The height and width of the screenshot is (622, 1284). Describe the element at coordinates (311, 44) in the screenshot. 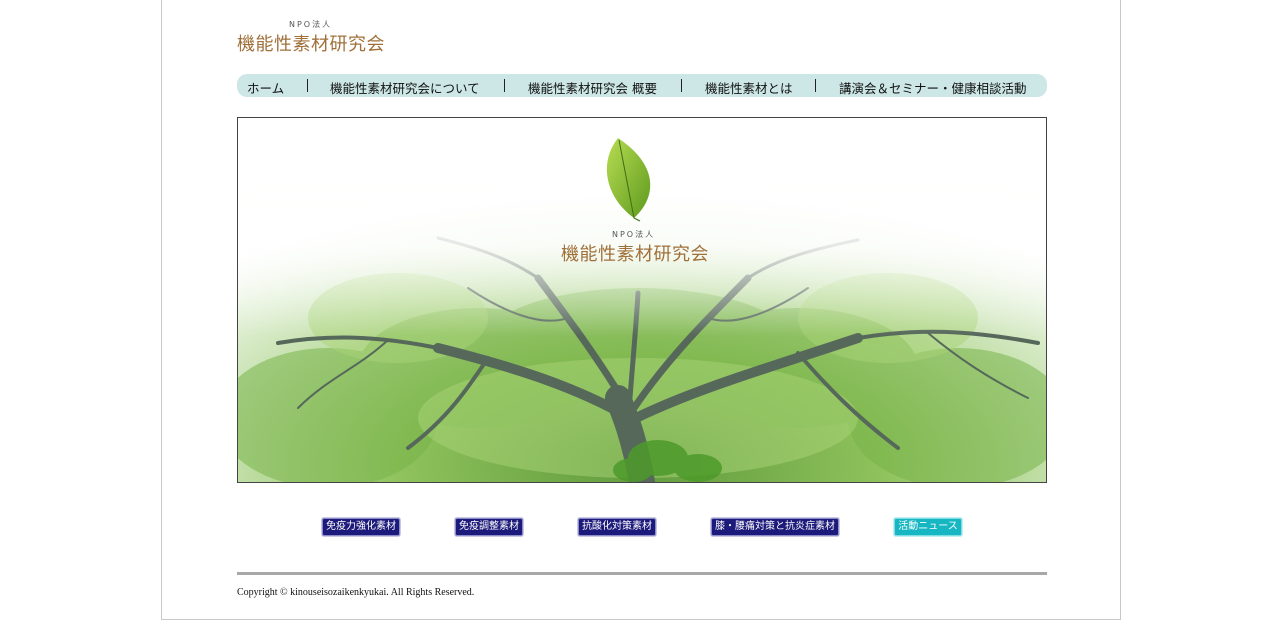

I see `logo-name: 機能性素材研究会` at that location.